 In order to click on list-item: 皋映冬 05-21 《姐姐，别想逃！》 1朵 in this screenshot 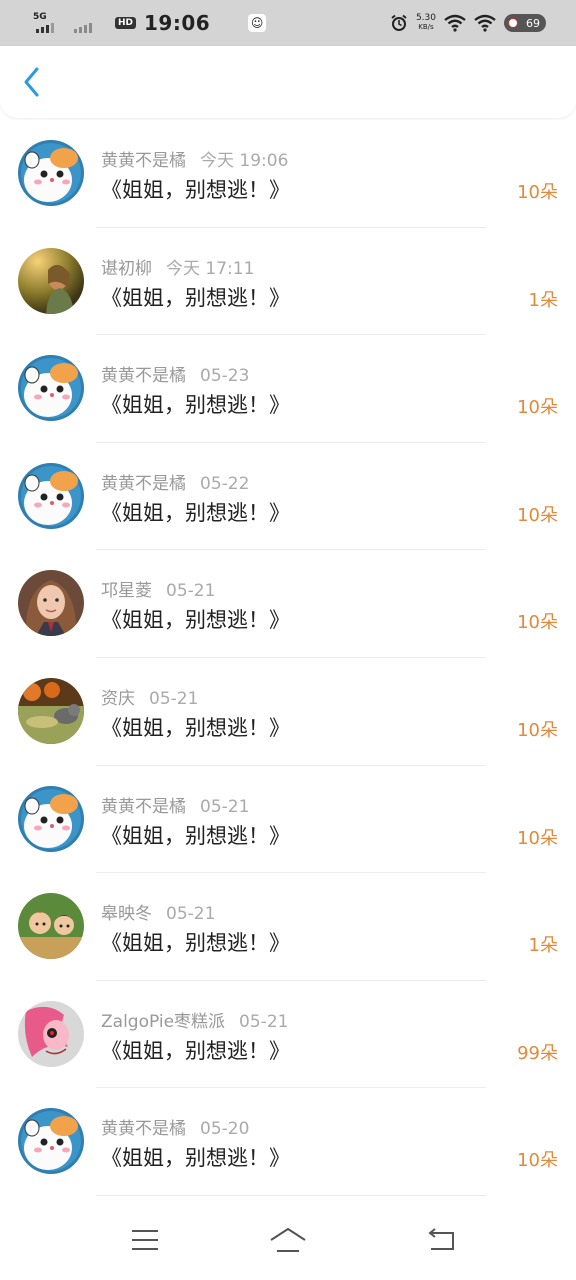, I will do `click(288, 927)`.